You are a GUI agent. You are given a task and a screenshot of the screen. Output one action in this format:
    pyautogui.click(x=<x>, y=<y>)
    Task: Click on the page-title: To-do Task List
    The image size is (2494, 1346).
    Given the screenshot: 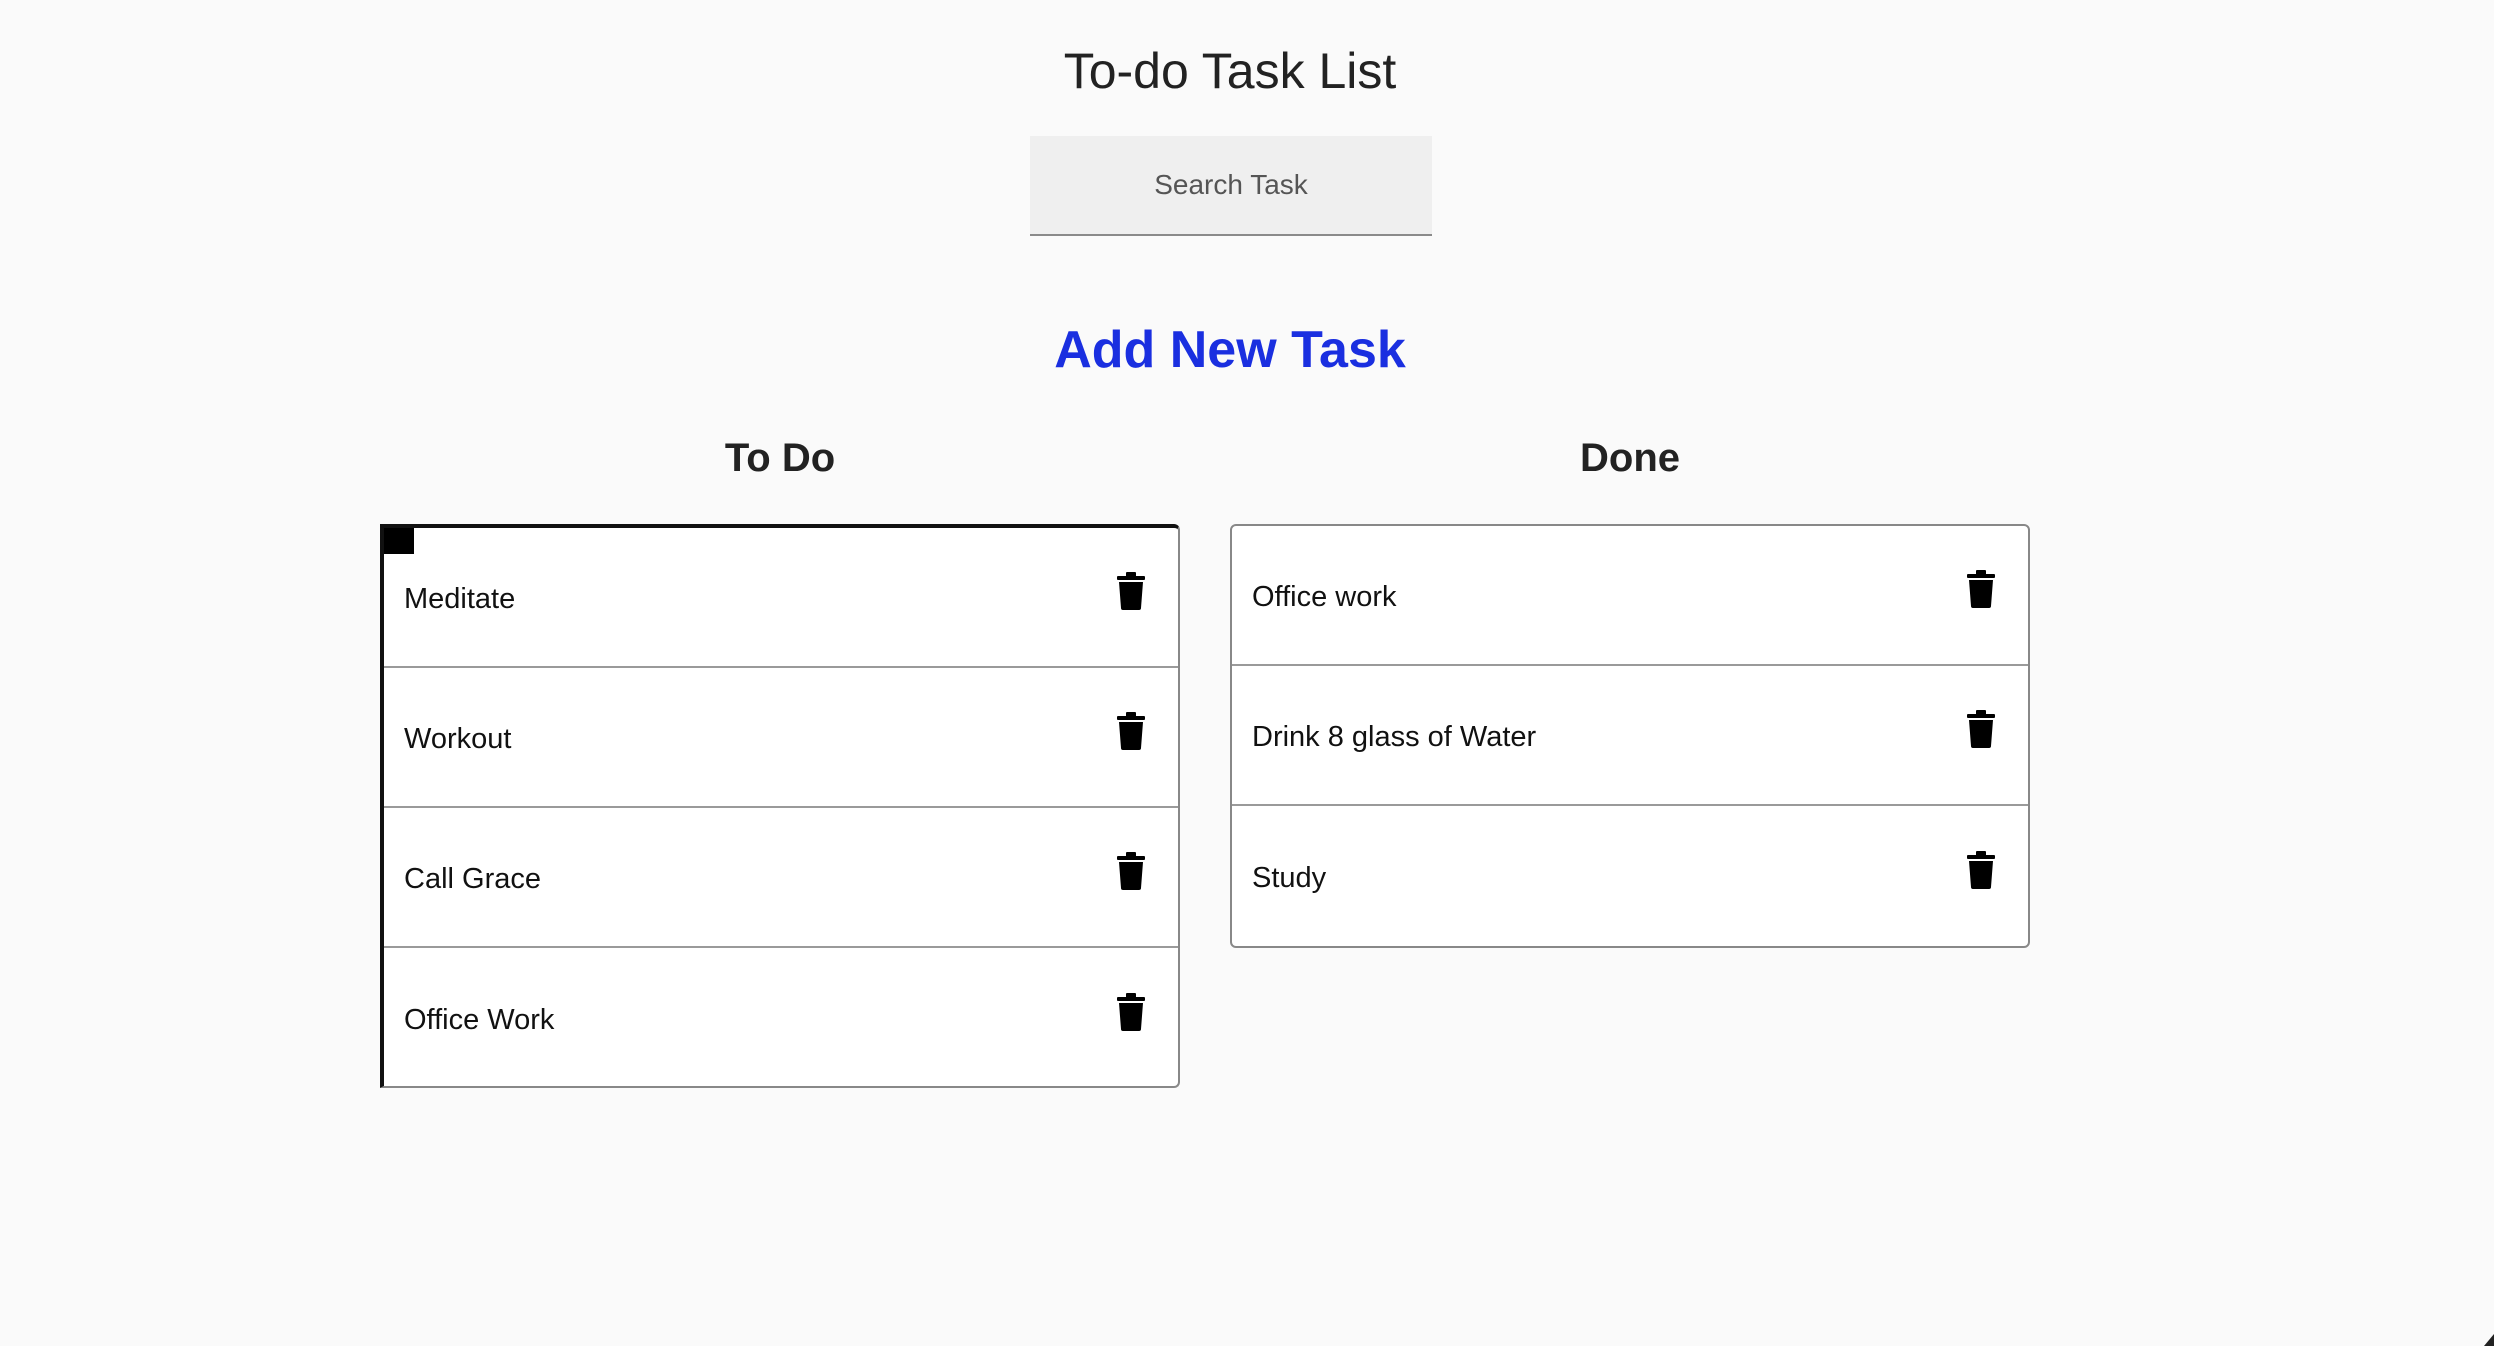 What is the action you would take?
    pyautogui.click(x=1230, y=71)
    